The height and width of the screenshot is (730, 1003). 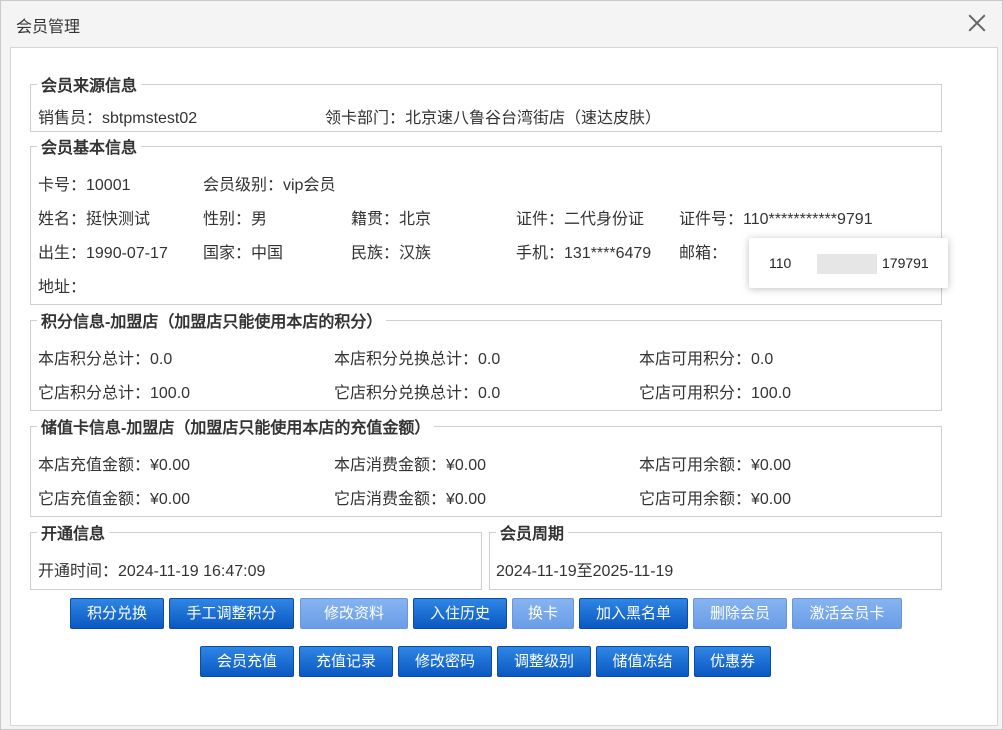 What do you see at coordinates (231, 613) in the screenshot?
I see `adjust-points-button: 手工调整积分` at bounding box center [231, 613].